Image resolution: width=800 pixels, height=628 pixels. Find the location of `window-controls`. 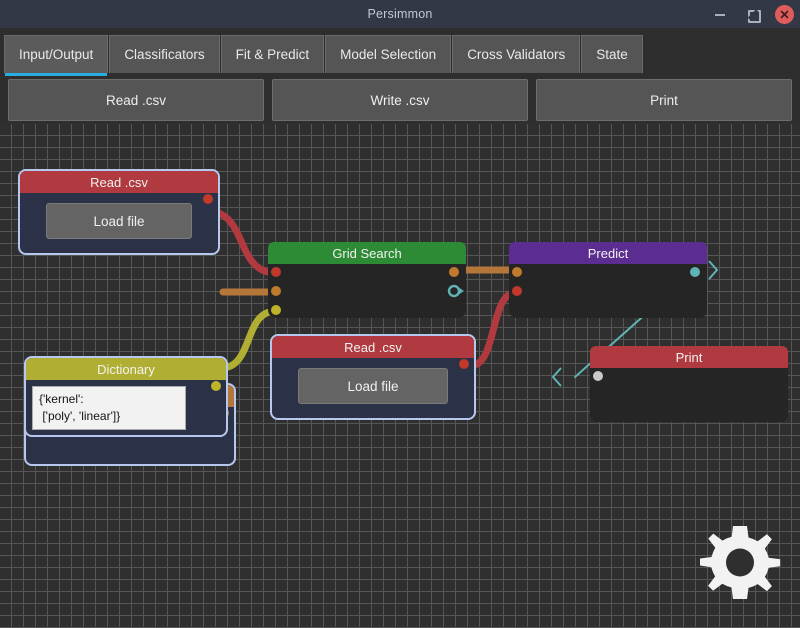

window-controls is located at coordinates (752, 14).